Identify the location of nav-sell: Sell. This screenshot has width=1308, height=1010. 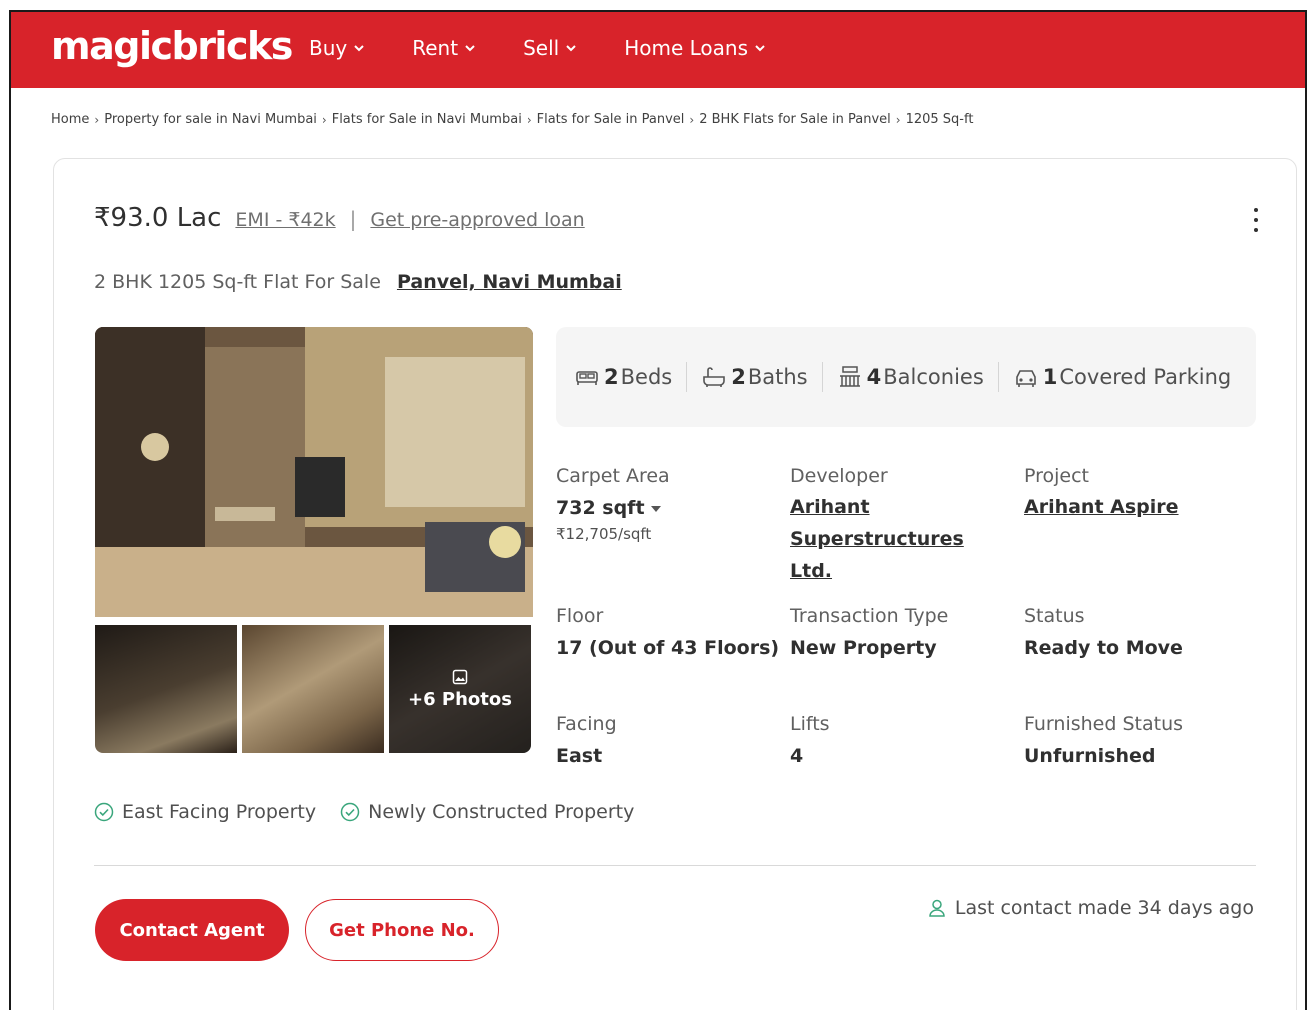
(550, 48).